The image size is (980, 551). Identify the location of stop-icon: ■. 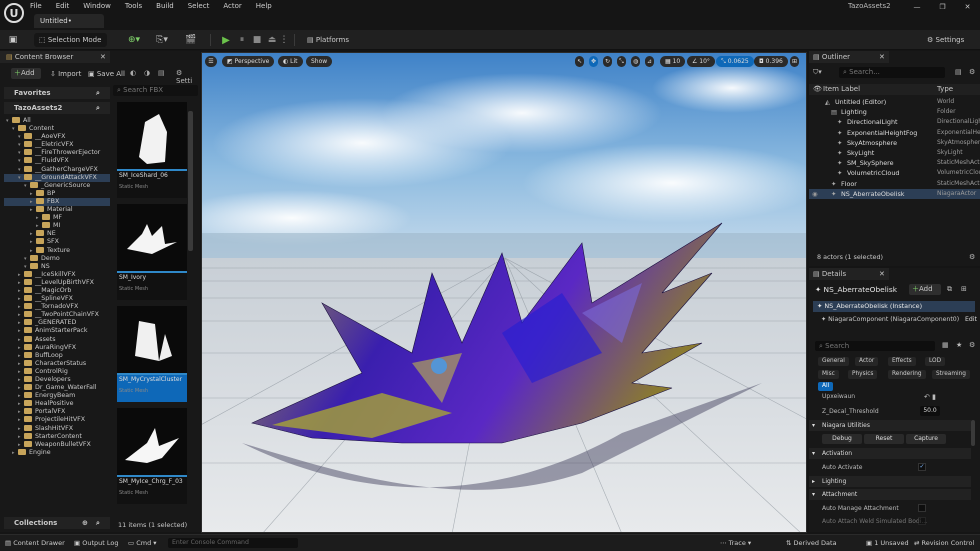
(257, 40).